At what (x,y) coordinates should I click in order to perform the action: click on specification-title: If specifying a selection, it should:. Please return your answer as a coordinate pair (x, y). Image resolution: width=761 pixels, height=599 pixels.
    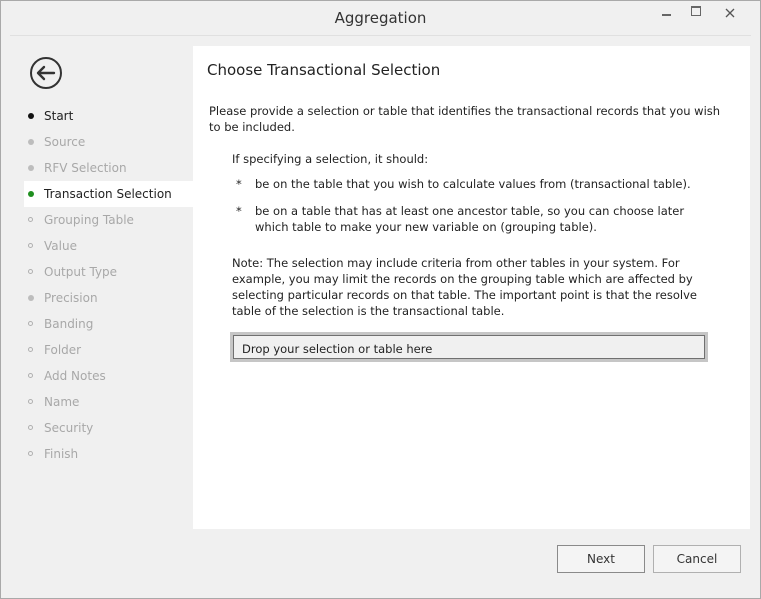
    Looking at the image, I should click on (330, 159).